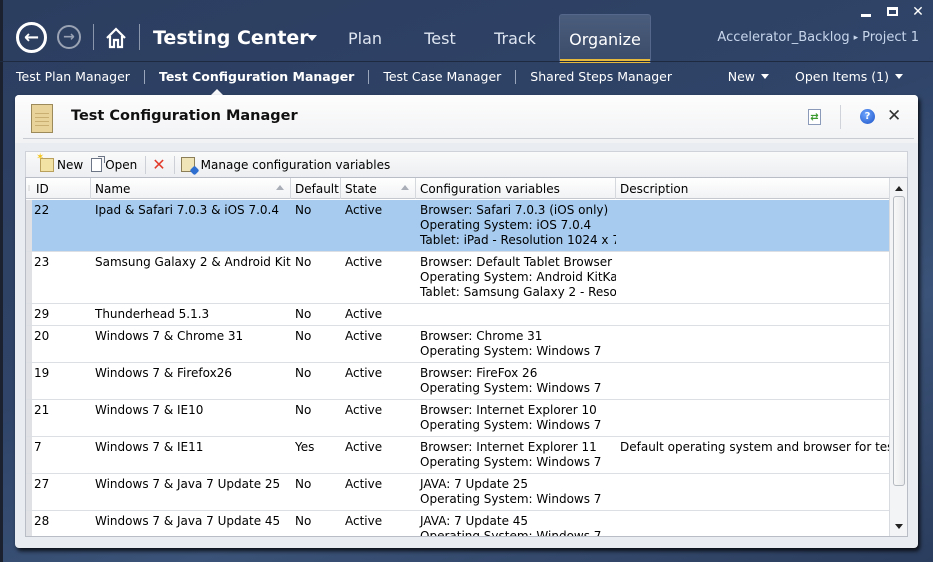  Describe the element at coordinates (42, 410) in the screenshot. I see `cell-id: 21` at that location.